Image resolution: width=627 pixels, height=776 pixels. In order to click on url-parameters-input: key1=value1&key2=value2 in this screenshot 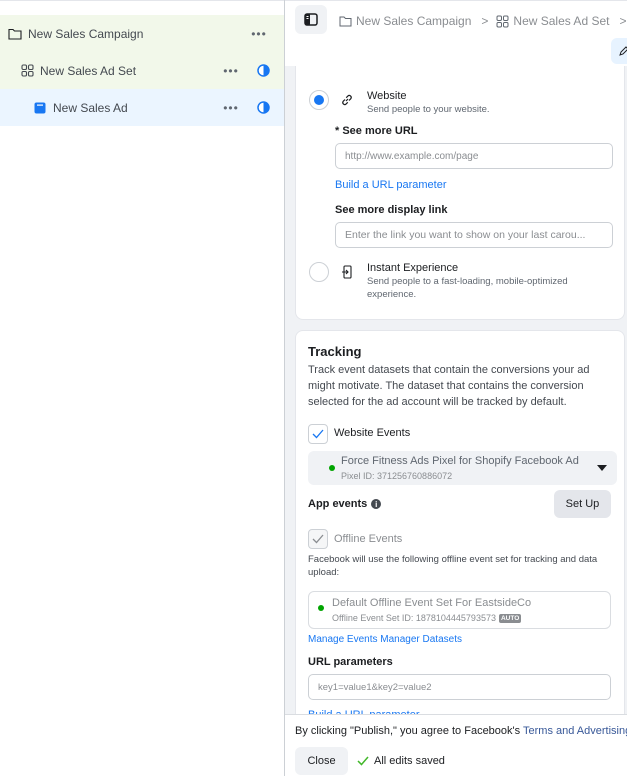, I will do `click(459, 687)`.